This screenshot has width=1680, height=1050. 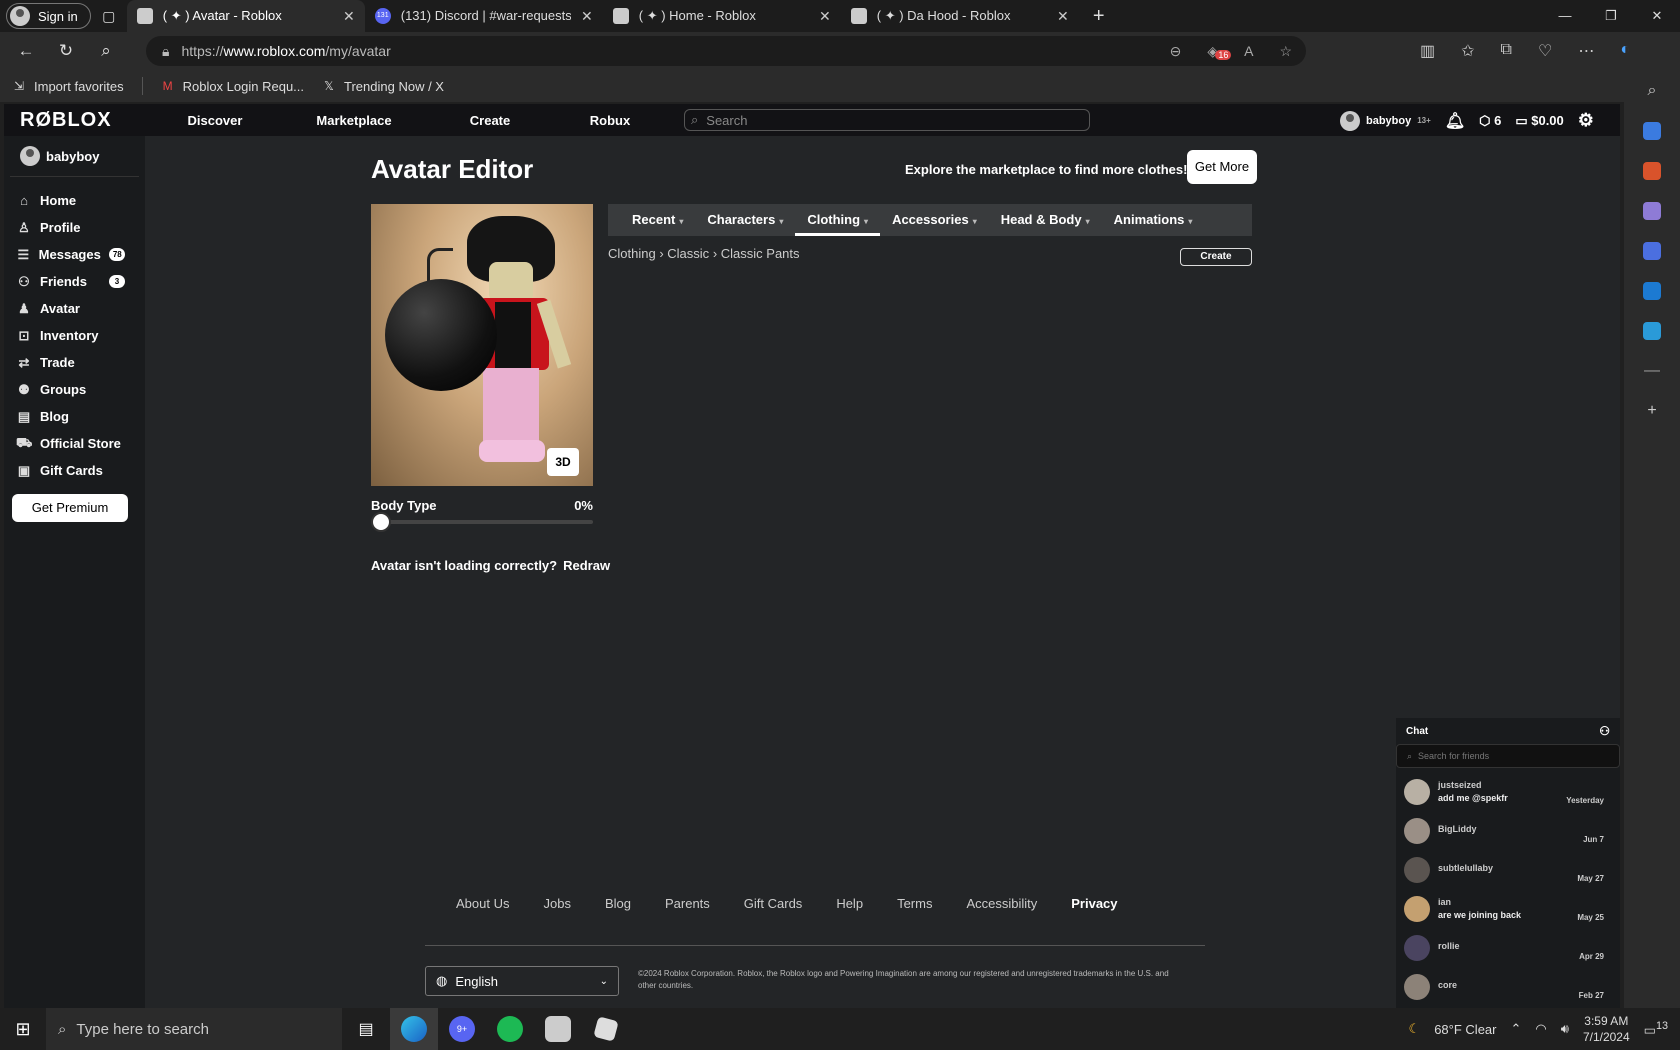 I want to click on chat-conversation: subtlelullaby May 27, so click(x=1508, y=869).